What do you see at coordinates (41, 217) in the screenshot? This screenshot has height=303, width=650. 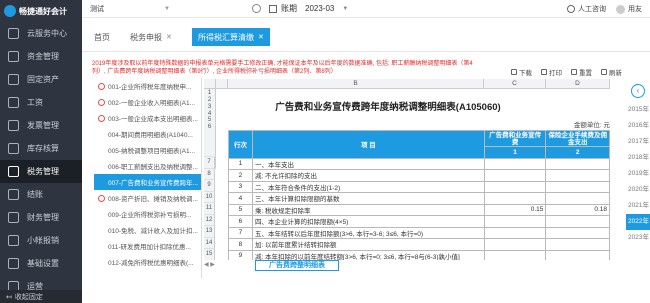 I see `sidebar-item: 财务管理` at bounding box center [41, 217].